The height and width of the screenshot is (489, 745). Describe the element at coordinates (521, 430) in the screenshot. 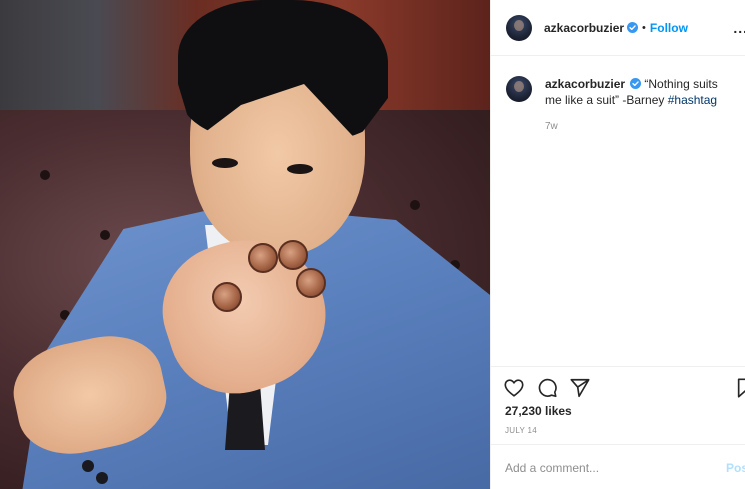

I see `post-date: JULY 14` at that location.